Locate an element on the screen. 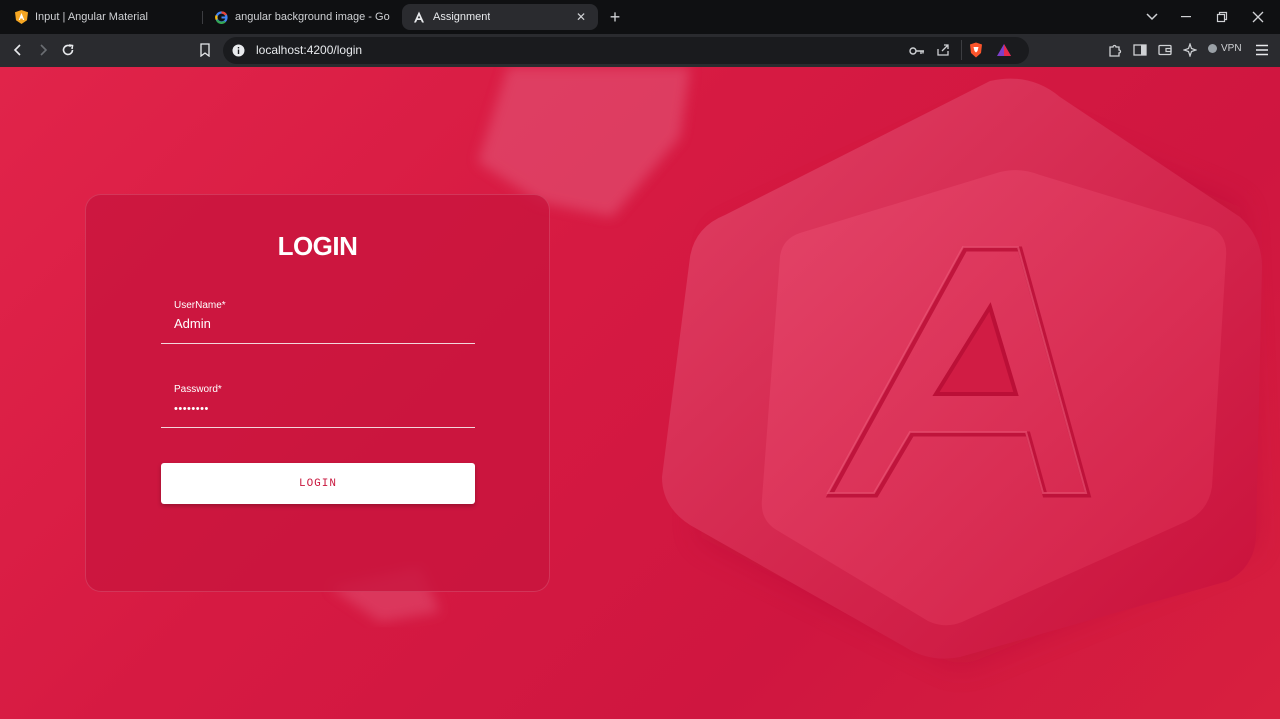 The image size is (1280, 719). new-tab-icon: + is located at coordinates (615, 17).